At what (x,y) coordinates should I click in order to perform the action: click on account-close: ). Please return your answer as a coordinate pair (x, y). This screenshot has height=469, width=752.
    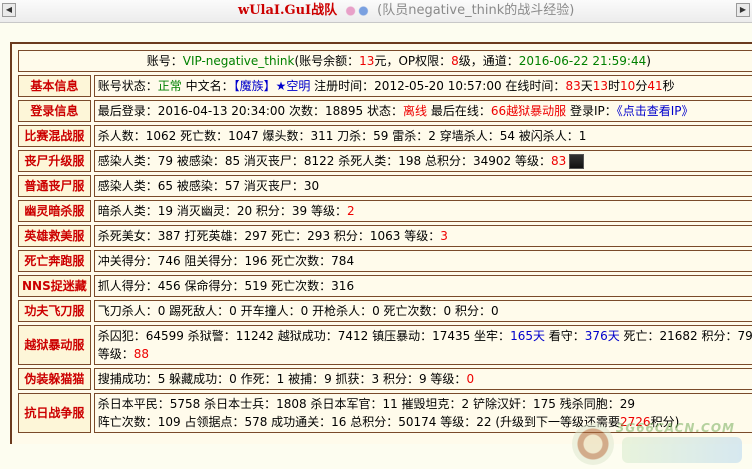
    Looking at the image, I should click on (648, 61).